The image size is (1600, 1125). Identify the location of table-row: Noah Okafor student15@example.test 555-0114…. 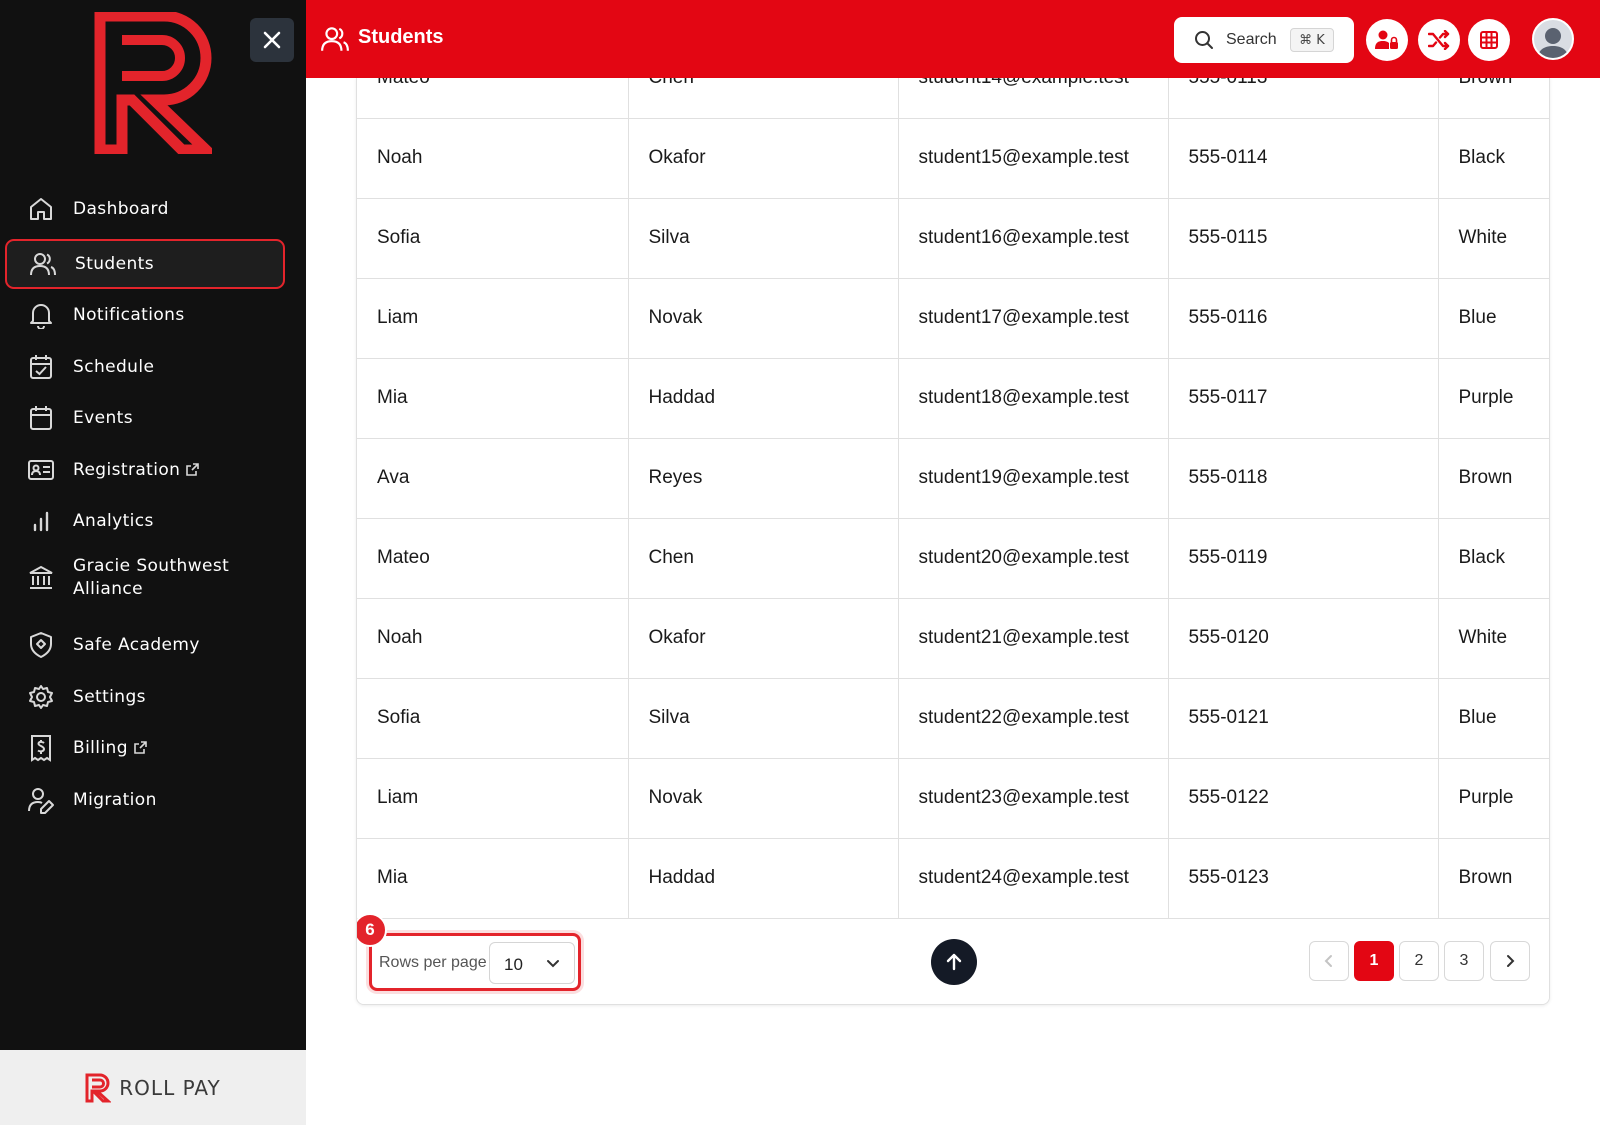
(953, 158).